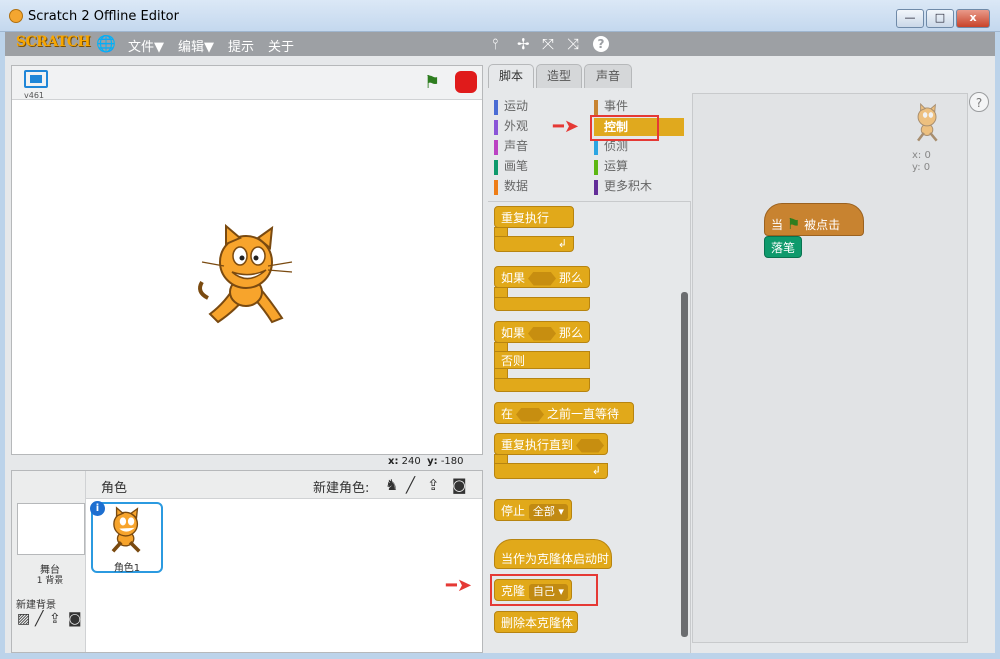 The image size is (1000, 659). Describe the element at coordinates (543, 511) in the screenshot. I see `stop-option: 全部` at that location.